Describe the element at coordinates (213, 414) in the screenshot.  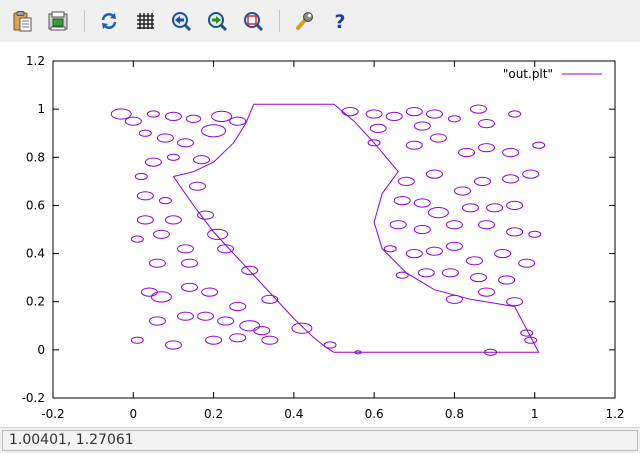
I see `x-tick-label: 0.2` at that location.